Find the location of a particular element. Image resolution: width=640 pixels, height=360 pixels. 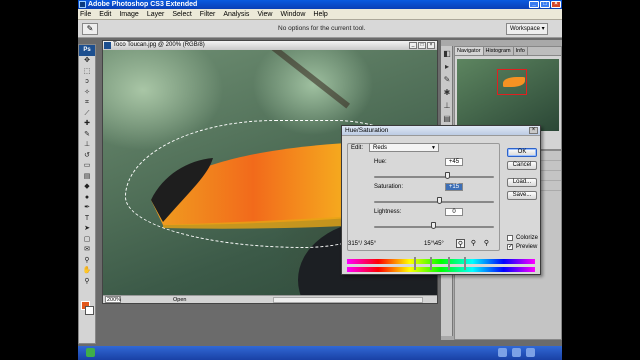

document-title-bar: Toco Toucan.jpg @ 200% (RGB/8) _ □ × is located at coordinates (270, 45).